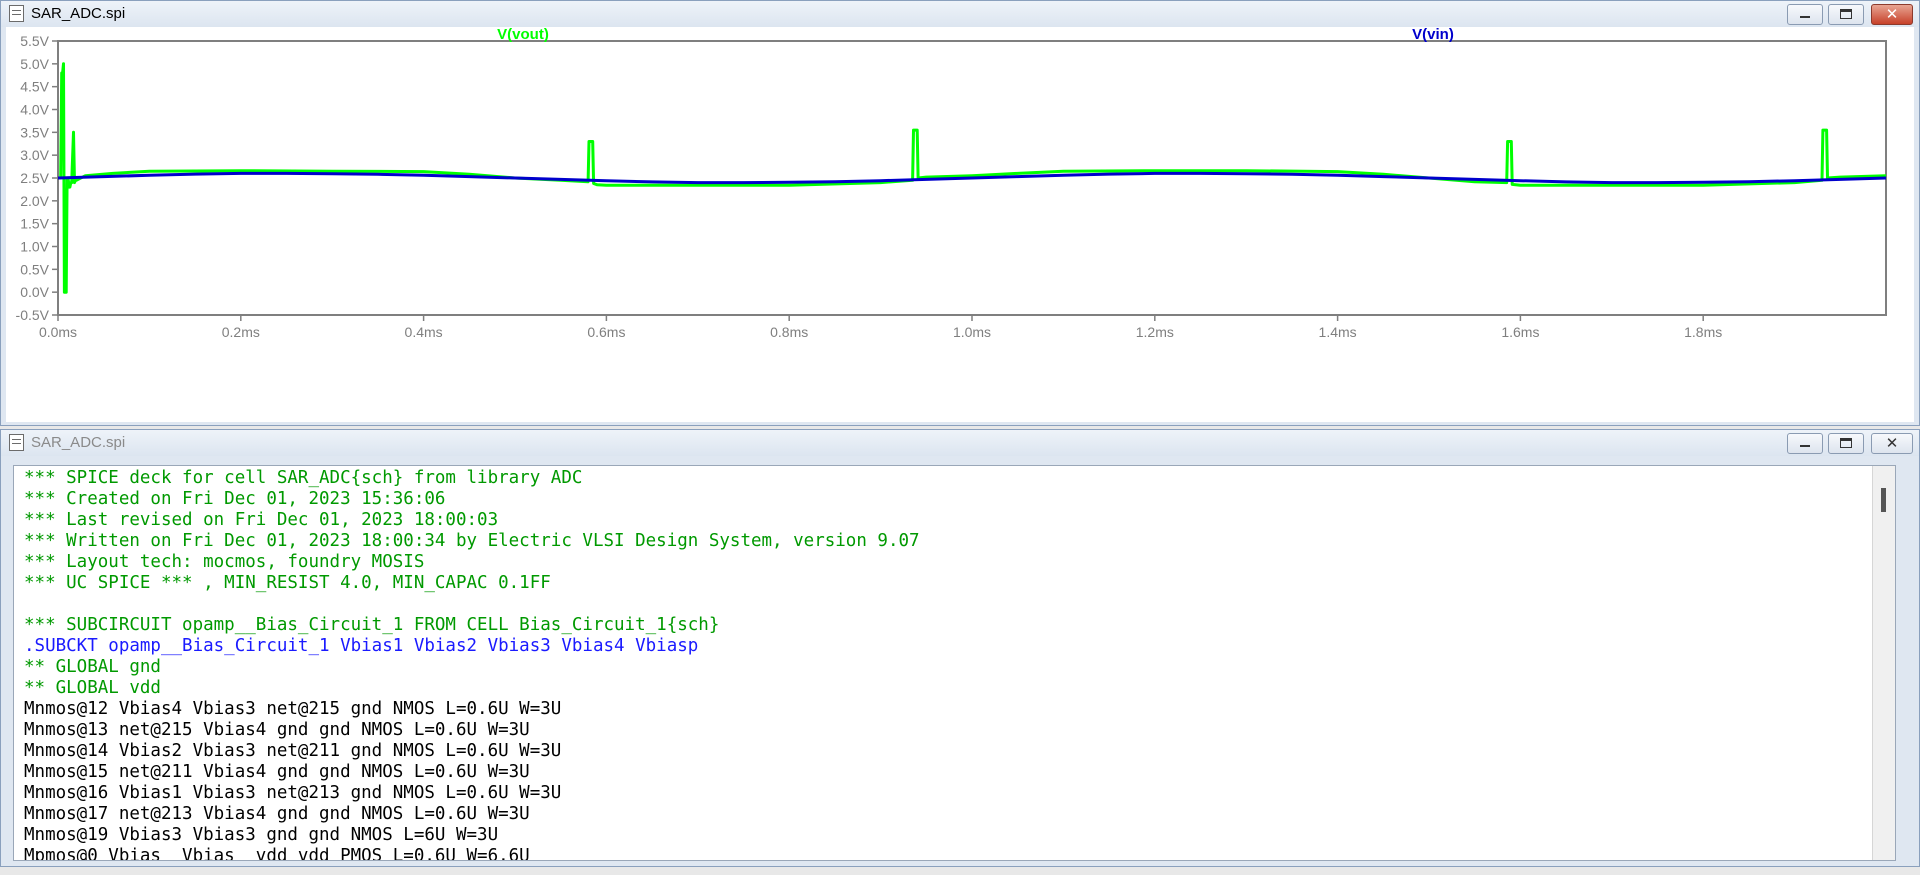  I want to click on x-tick-label: 0.6ms, so click(606, 332).